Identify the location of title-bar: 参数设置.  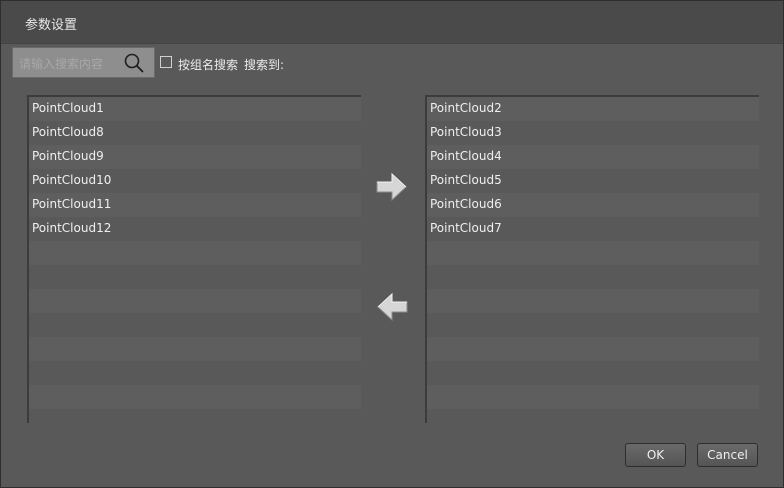
(392, 22).